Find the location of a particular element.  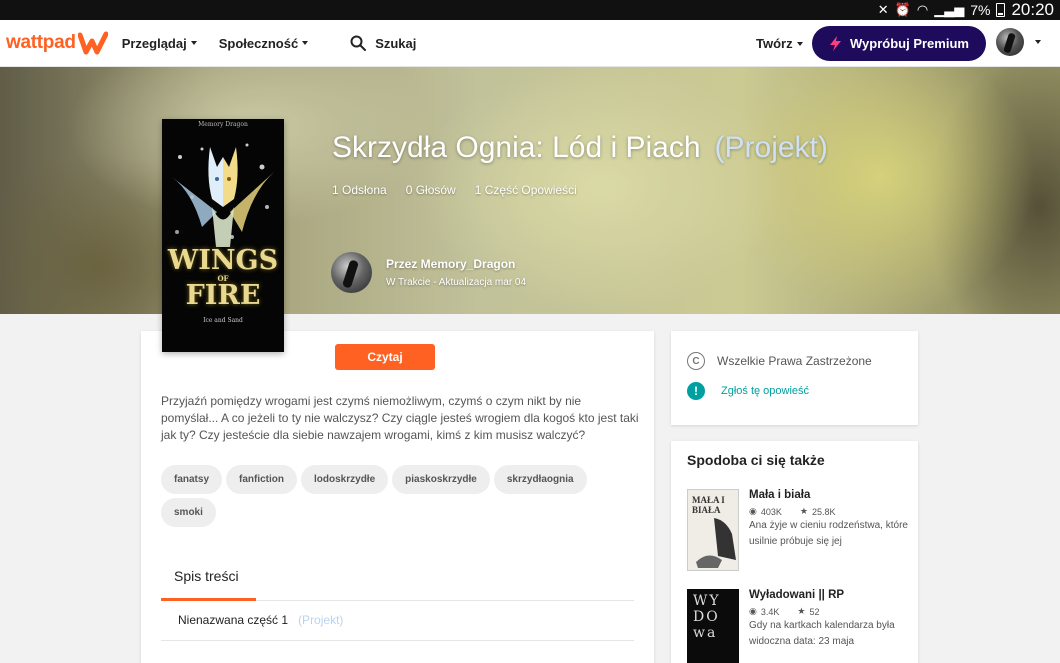

wolf-illustration is located at coordinates (716, 543).